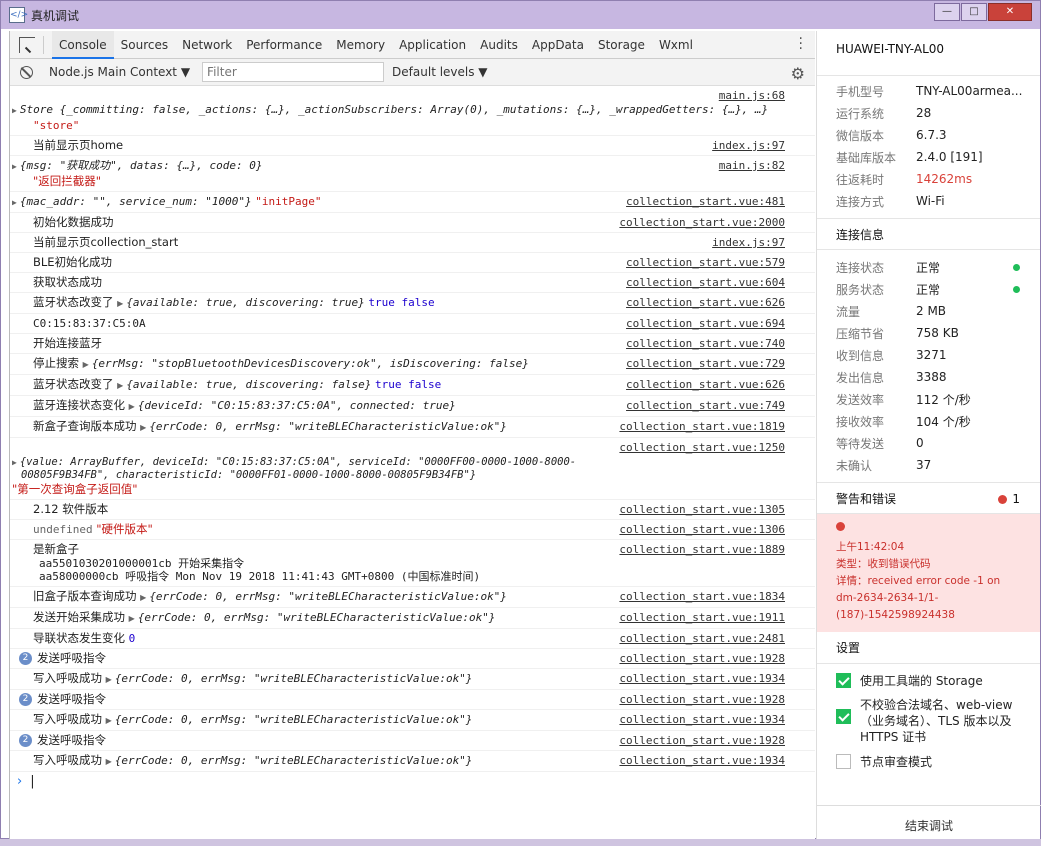 The height and width of the screenshot is (846, 1041). What do you see at coordinates (929, 822) in the screenshot?
I see `end-debug-button: 结束调试` at bounding box center [929, 822].